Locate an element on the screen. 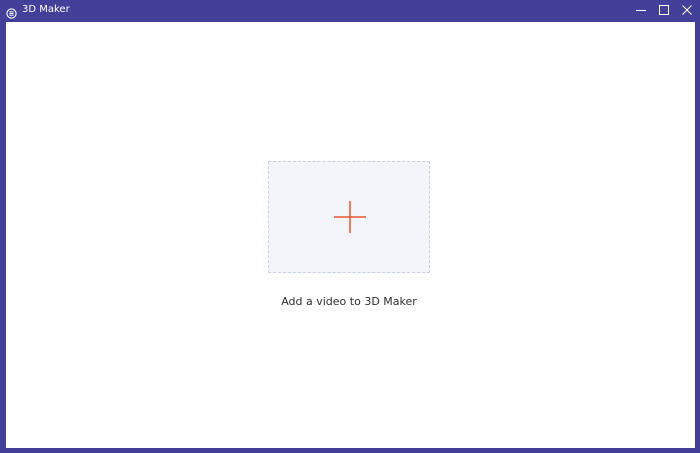 This screenshot has width=700, height=453. plus-icon is located at coordinates (350, 217).